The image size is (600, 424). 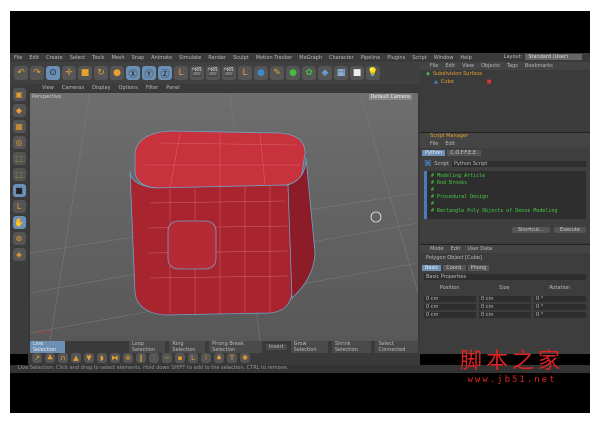 I want to click on render-settings-icon: 🎬, so click(x=229, y=73).